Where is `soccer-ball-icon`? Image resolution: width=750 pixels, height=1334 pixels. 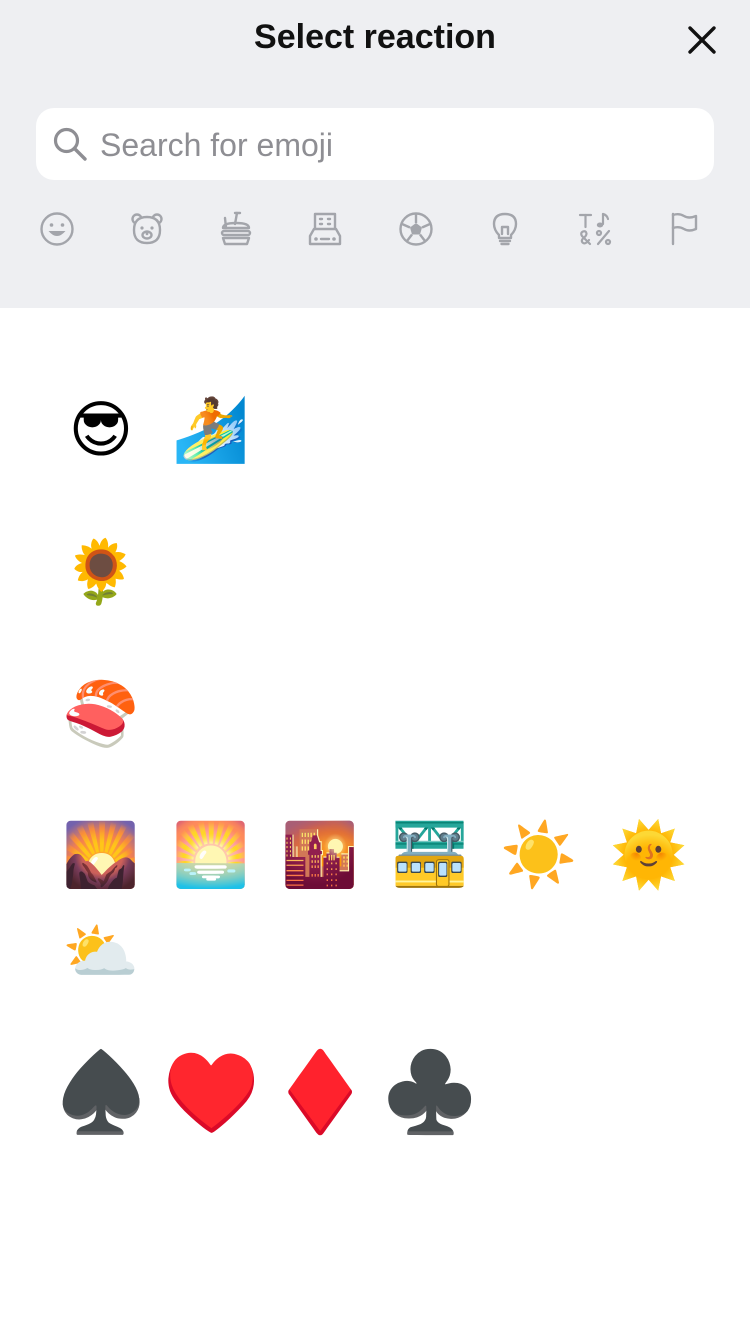
soccer-ball-icon is located at coordinates (416, 229).